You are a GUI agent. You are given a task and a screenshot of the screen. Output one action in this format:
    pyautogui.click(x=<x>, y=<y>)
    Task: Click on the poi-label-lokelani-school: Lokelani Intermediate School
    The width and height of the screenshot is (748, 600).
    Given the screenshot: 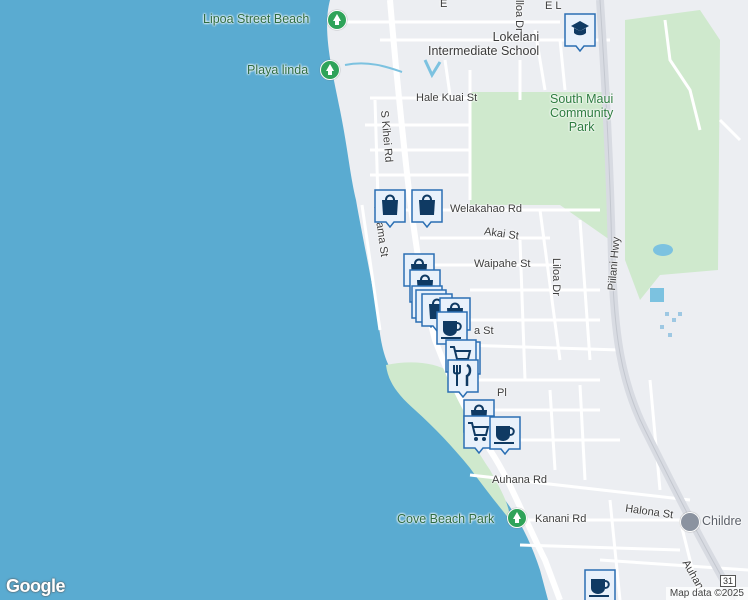 What is the action you would take?
    pyautogui.click(x=484, y=44)
    